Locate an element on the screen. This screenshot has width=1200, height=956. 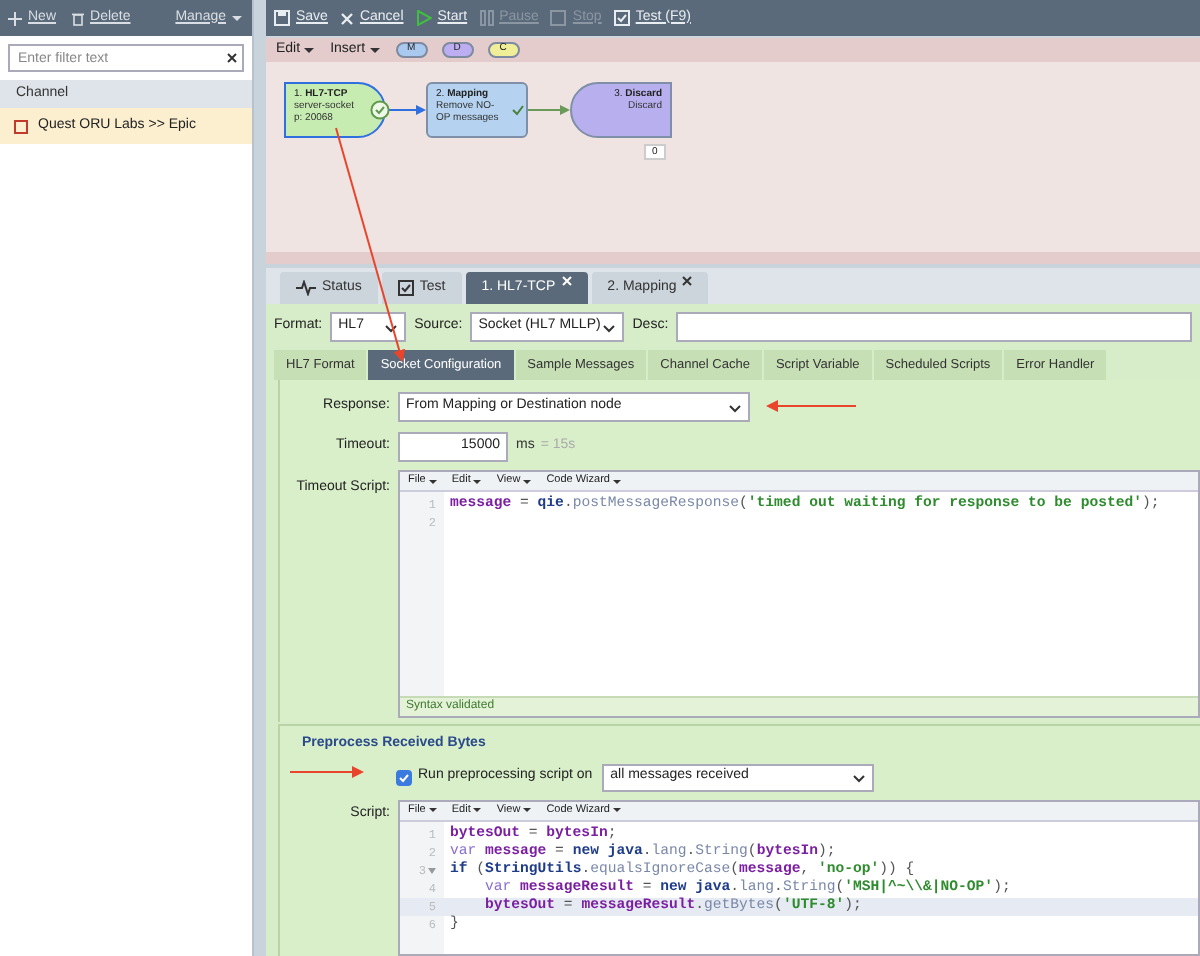
plus-icon is located at coordinates (15, 18).